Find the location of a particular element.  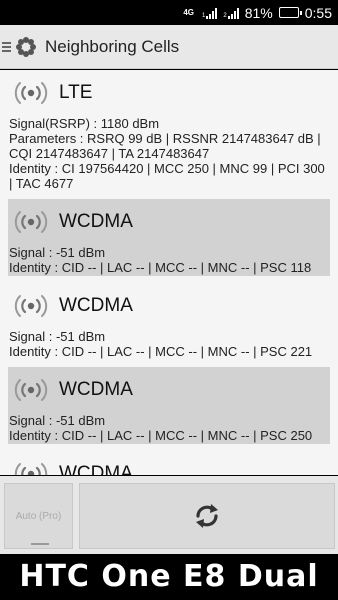

cell-detail-line: Signal(RSRP) : 1180 dBm is located at coordinates (84, 123).